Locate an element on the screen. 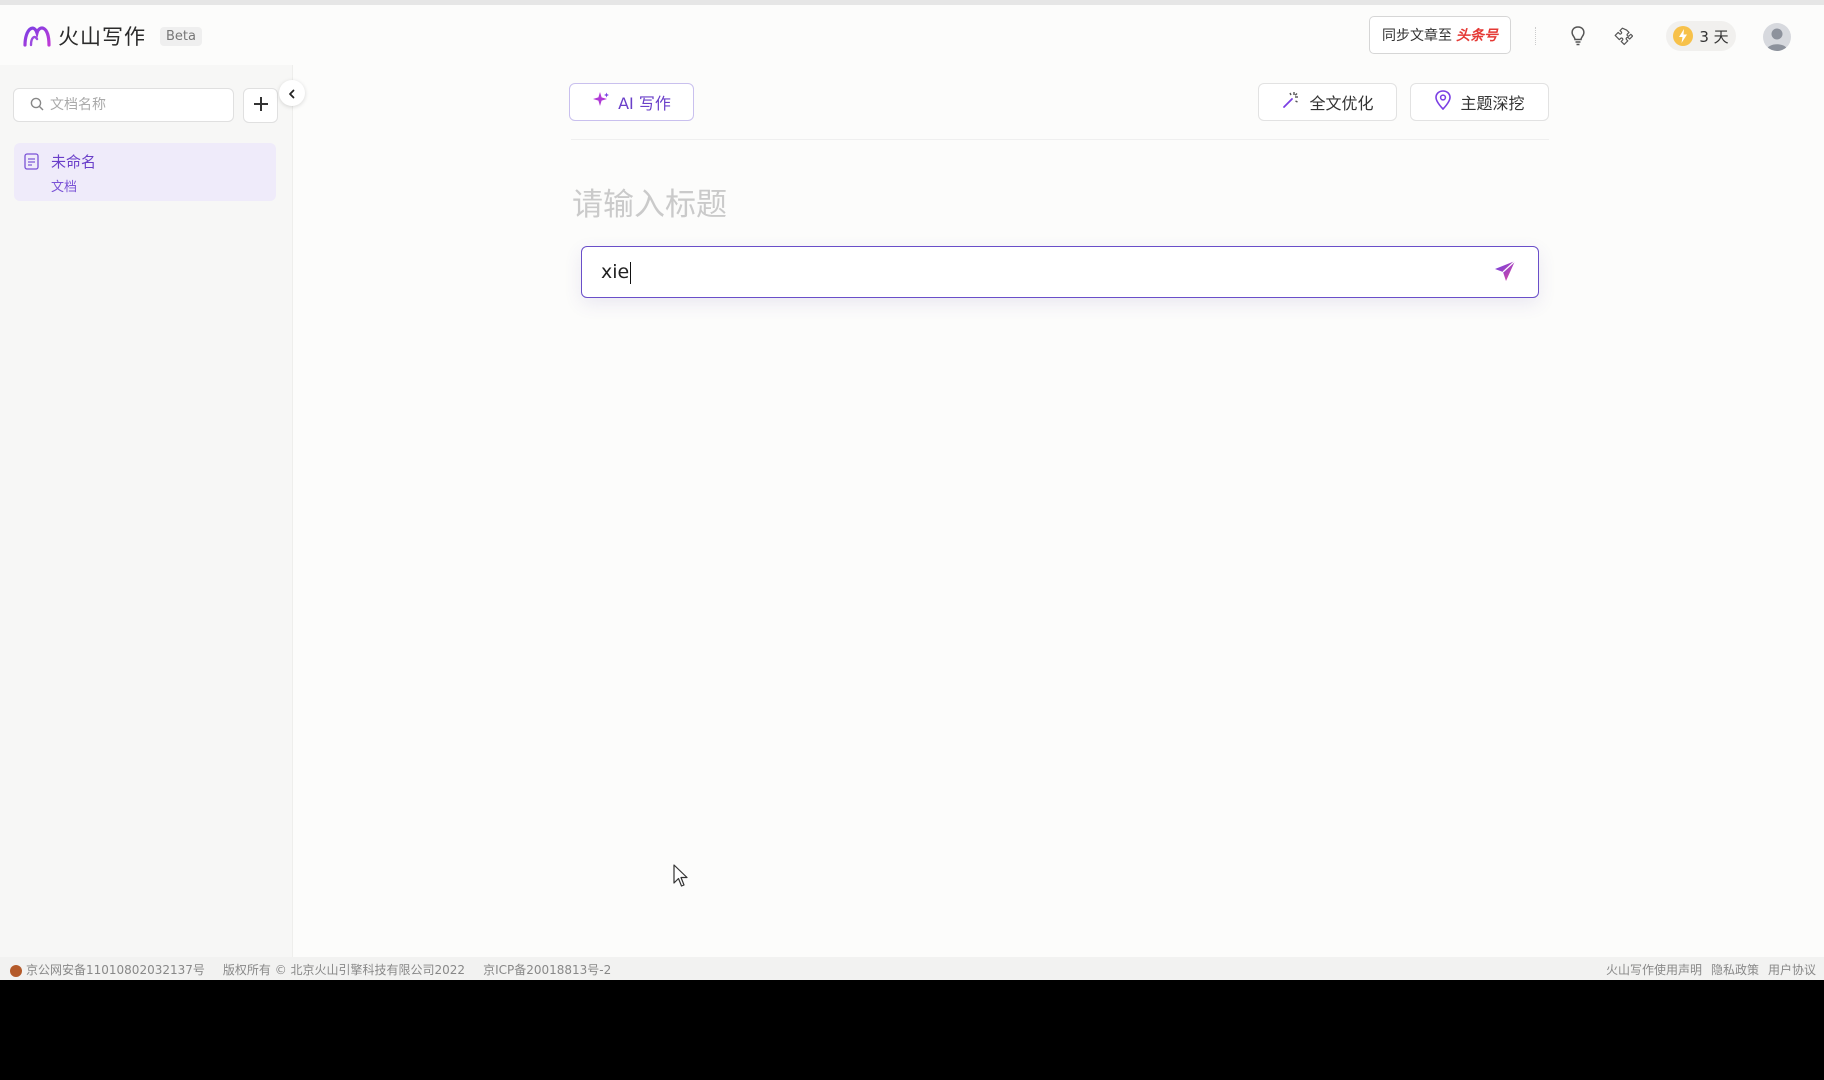 The width and height of the screenshot is (1824, 1080). beian-link: 京公网安备11010802032137号 is located at coordinates (107, 969).